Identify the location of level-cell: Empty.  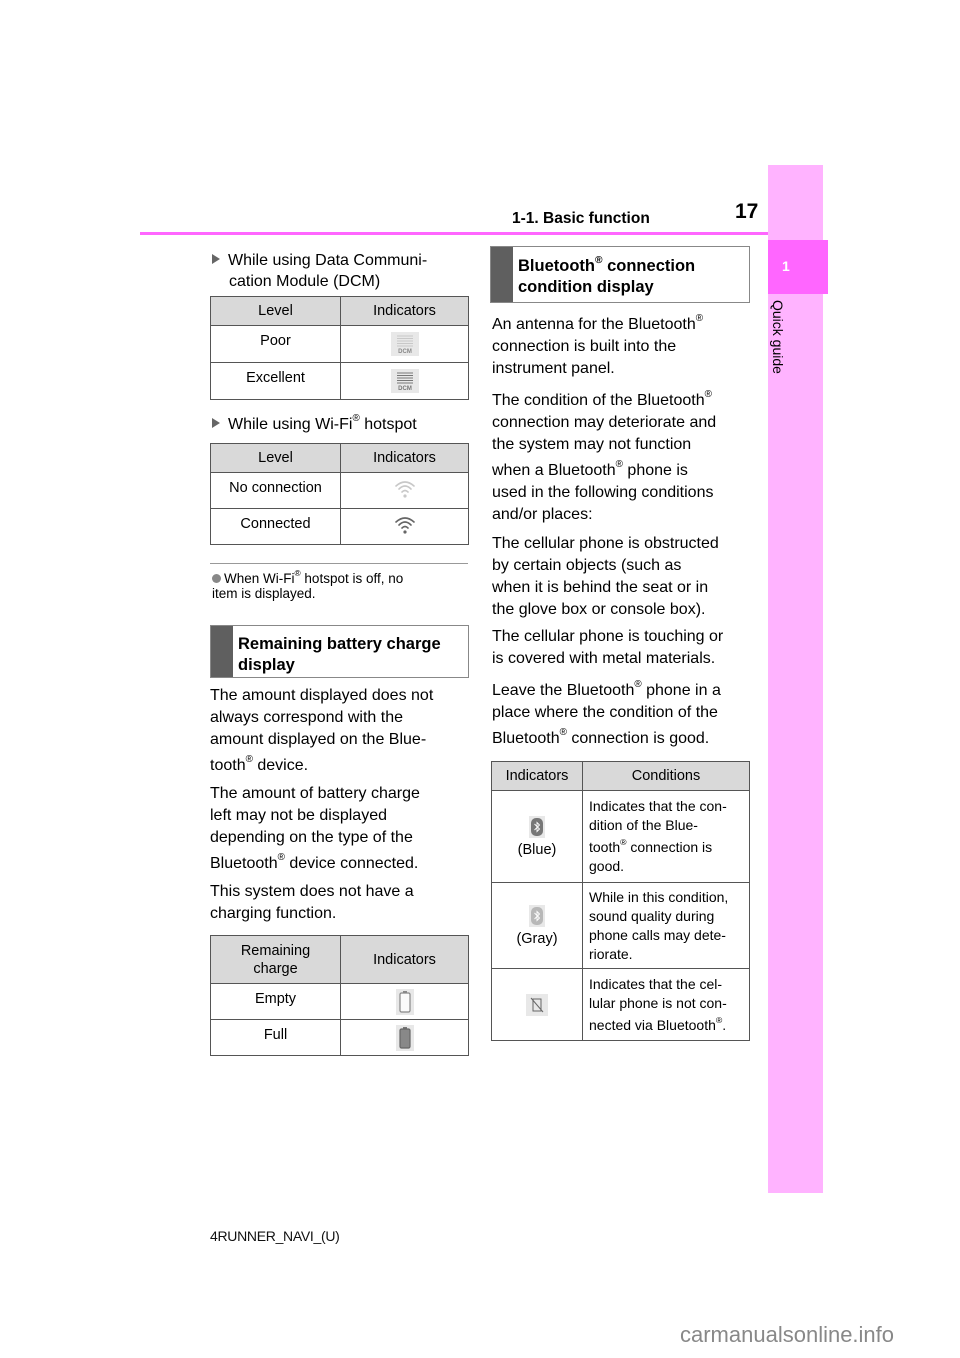
(275, 1001).